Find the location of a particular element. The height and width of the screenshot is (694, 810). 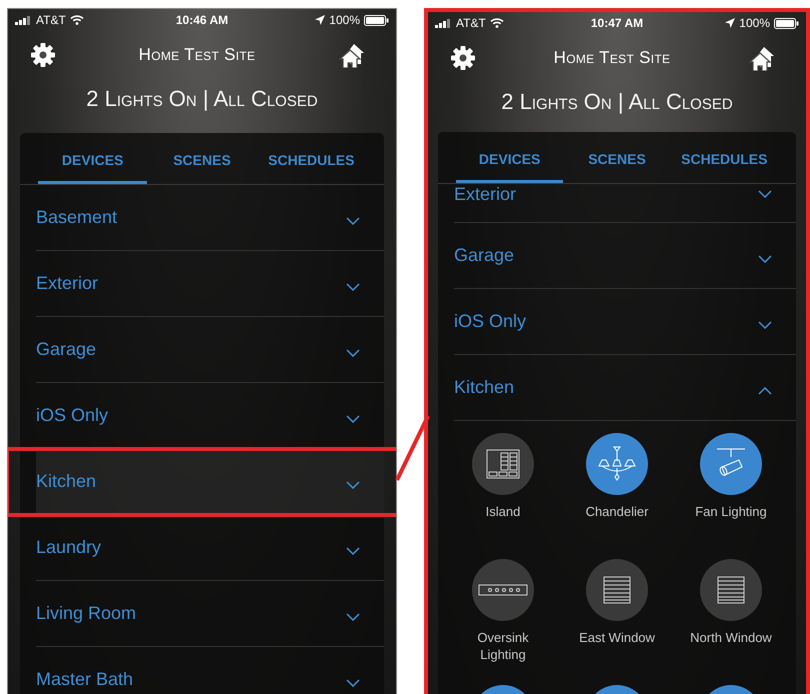

device-label: Fan Lighting is located at coordinates (731, 511).